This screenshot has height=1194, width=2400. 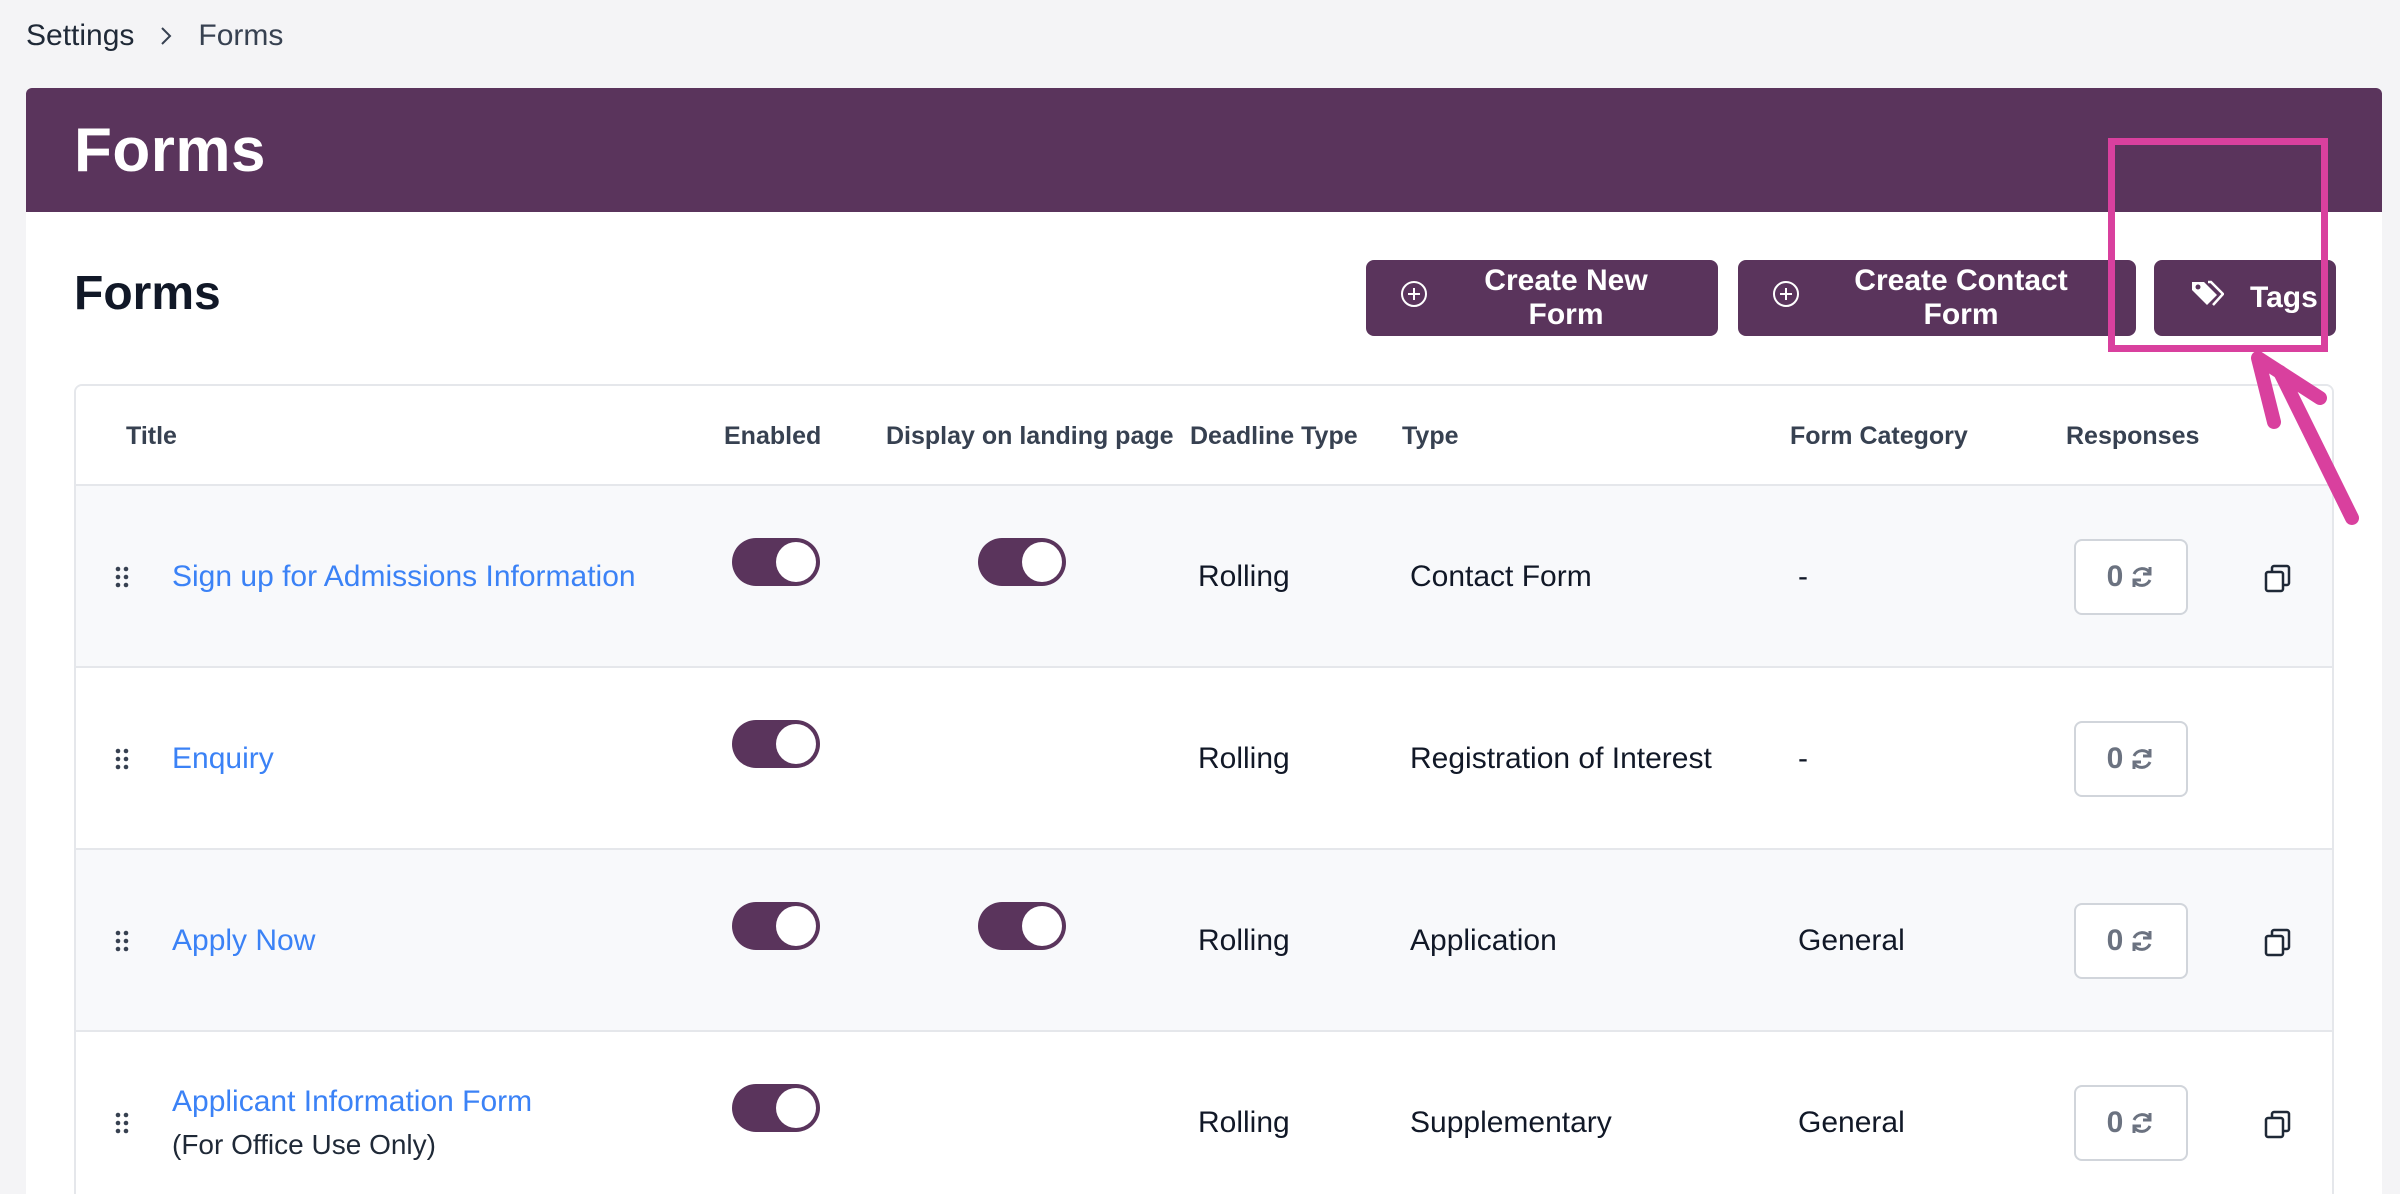 What do you see at coordinates (154, 36) in the screenshot?
I see `breadcrumb: Settings Forms` at bounding box center [154, 36].